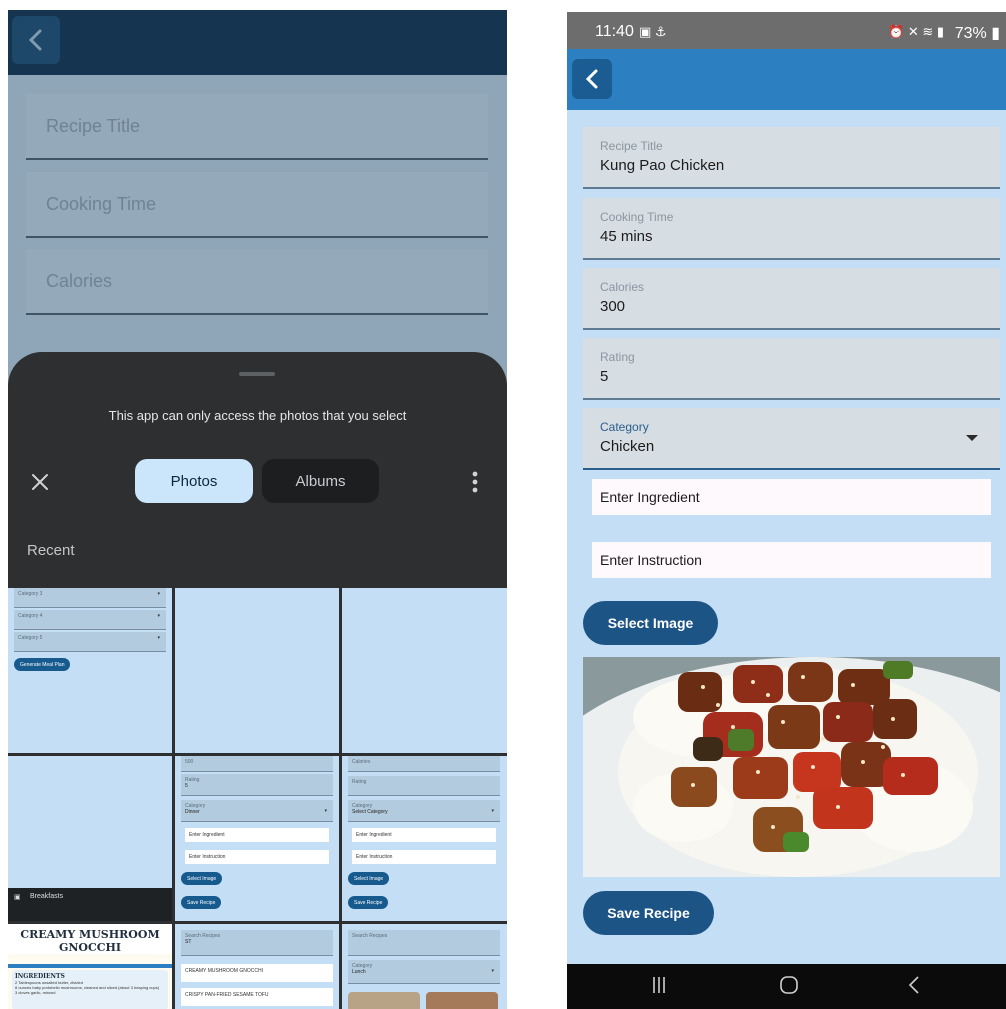 Image resolution: width=1006 pixels, height=1009 pixels. What do you see at coordinates (424, 943) in the screenshot?
I see `mini-field: Search Recipes` at bounding box center [424, 943].